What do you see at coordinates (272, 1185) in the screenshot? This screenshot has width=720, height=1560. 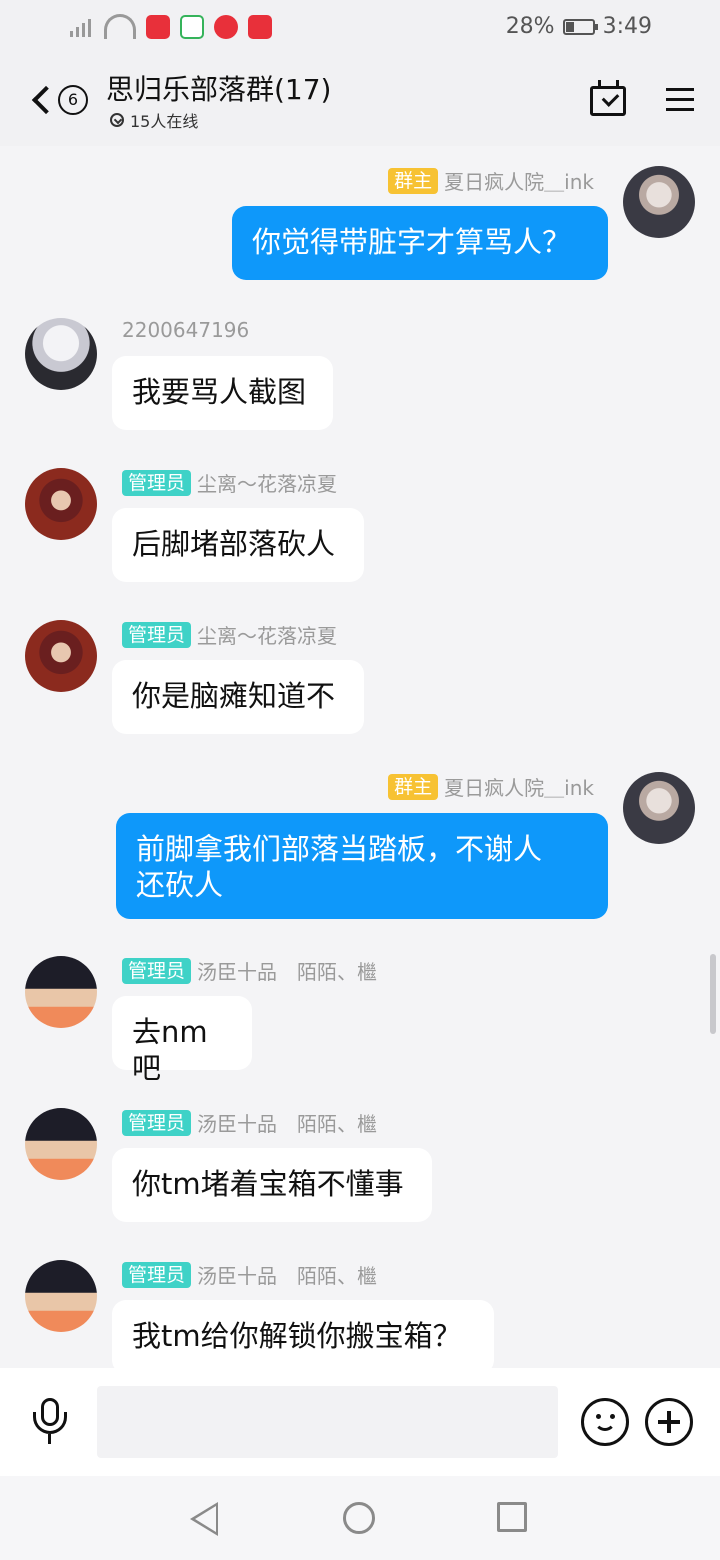 I see `message-bubble: 你tm堵着宝箱不懂事` at bounding box center [272, 1185].